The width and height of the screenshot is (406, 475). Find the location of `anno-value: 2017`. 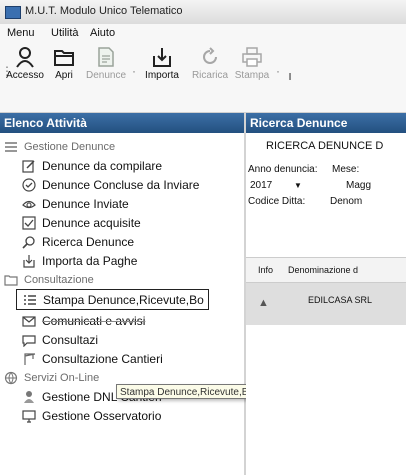

anno-value: 2017 is located at coordinates (261, 185).